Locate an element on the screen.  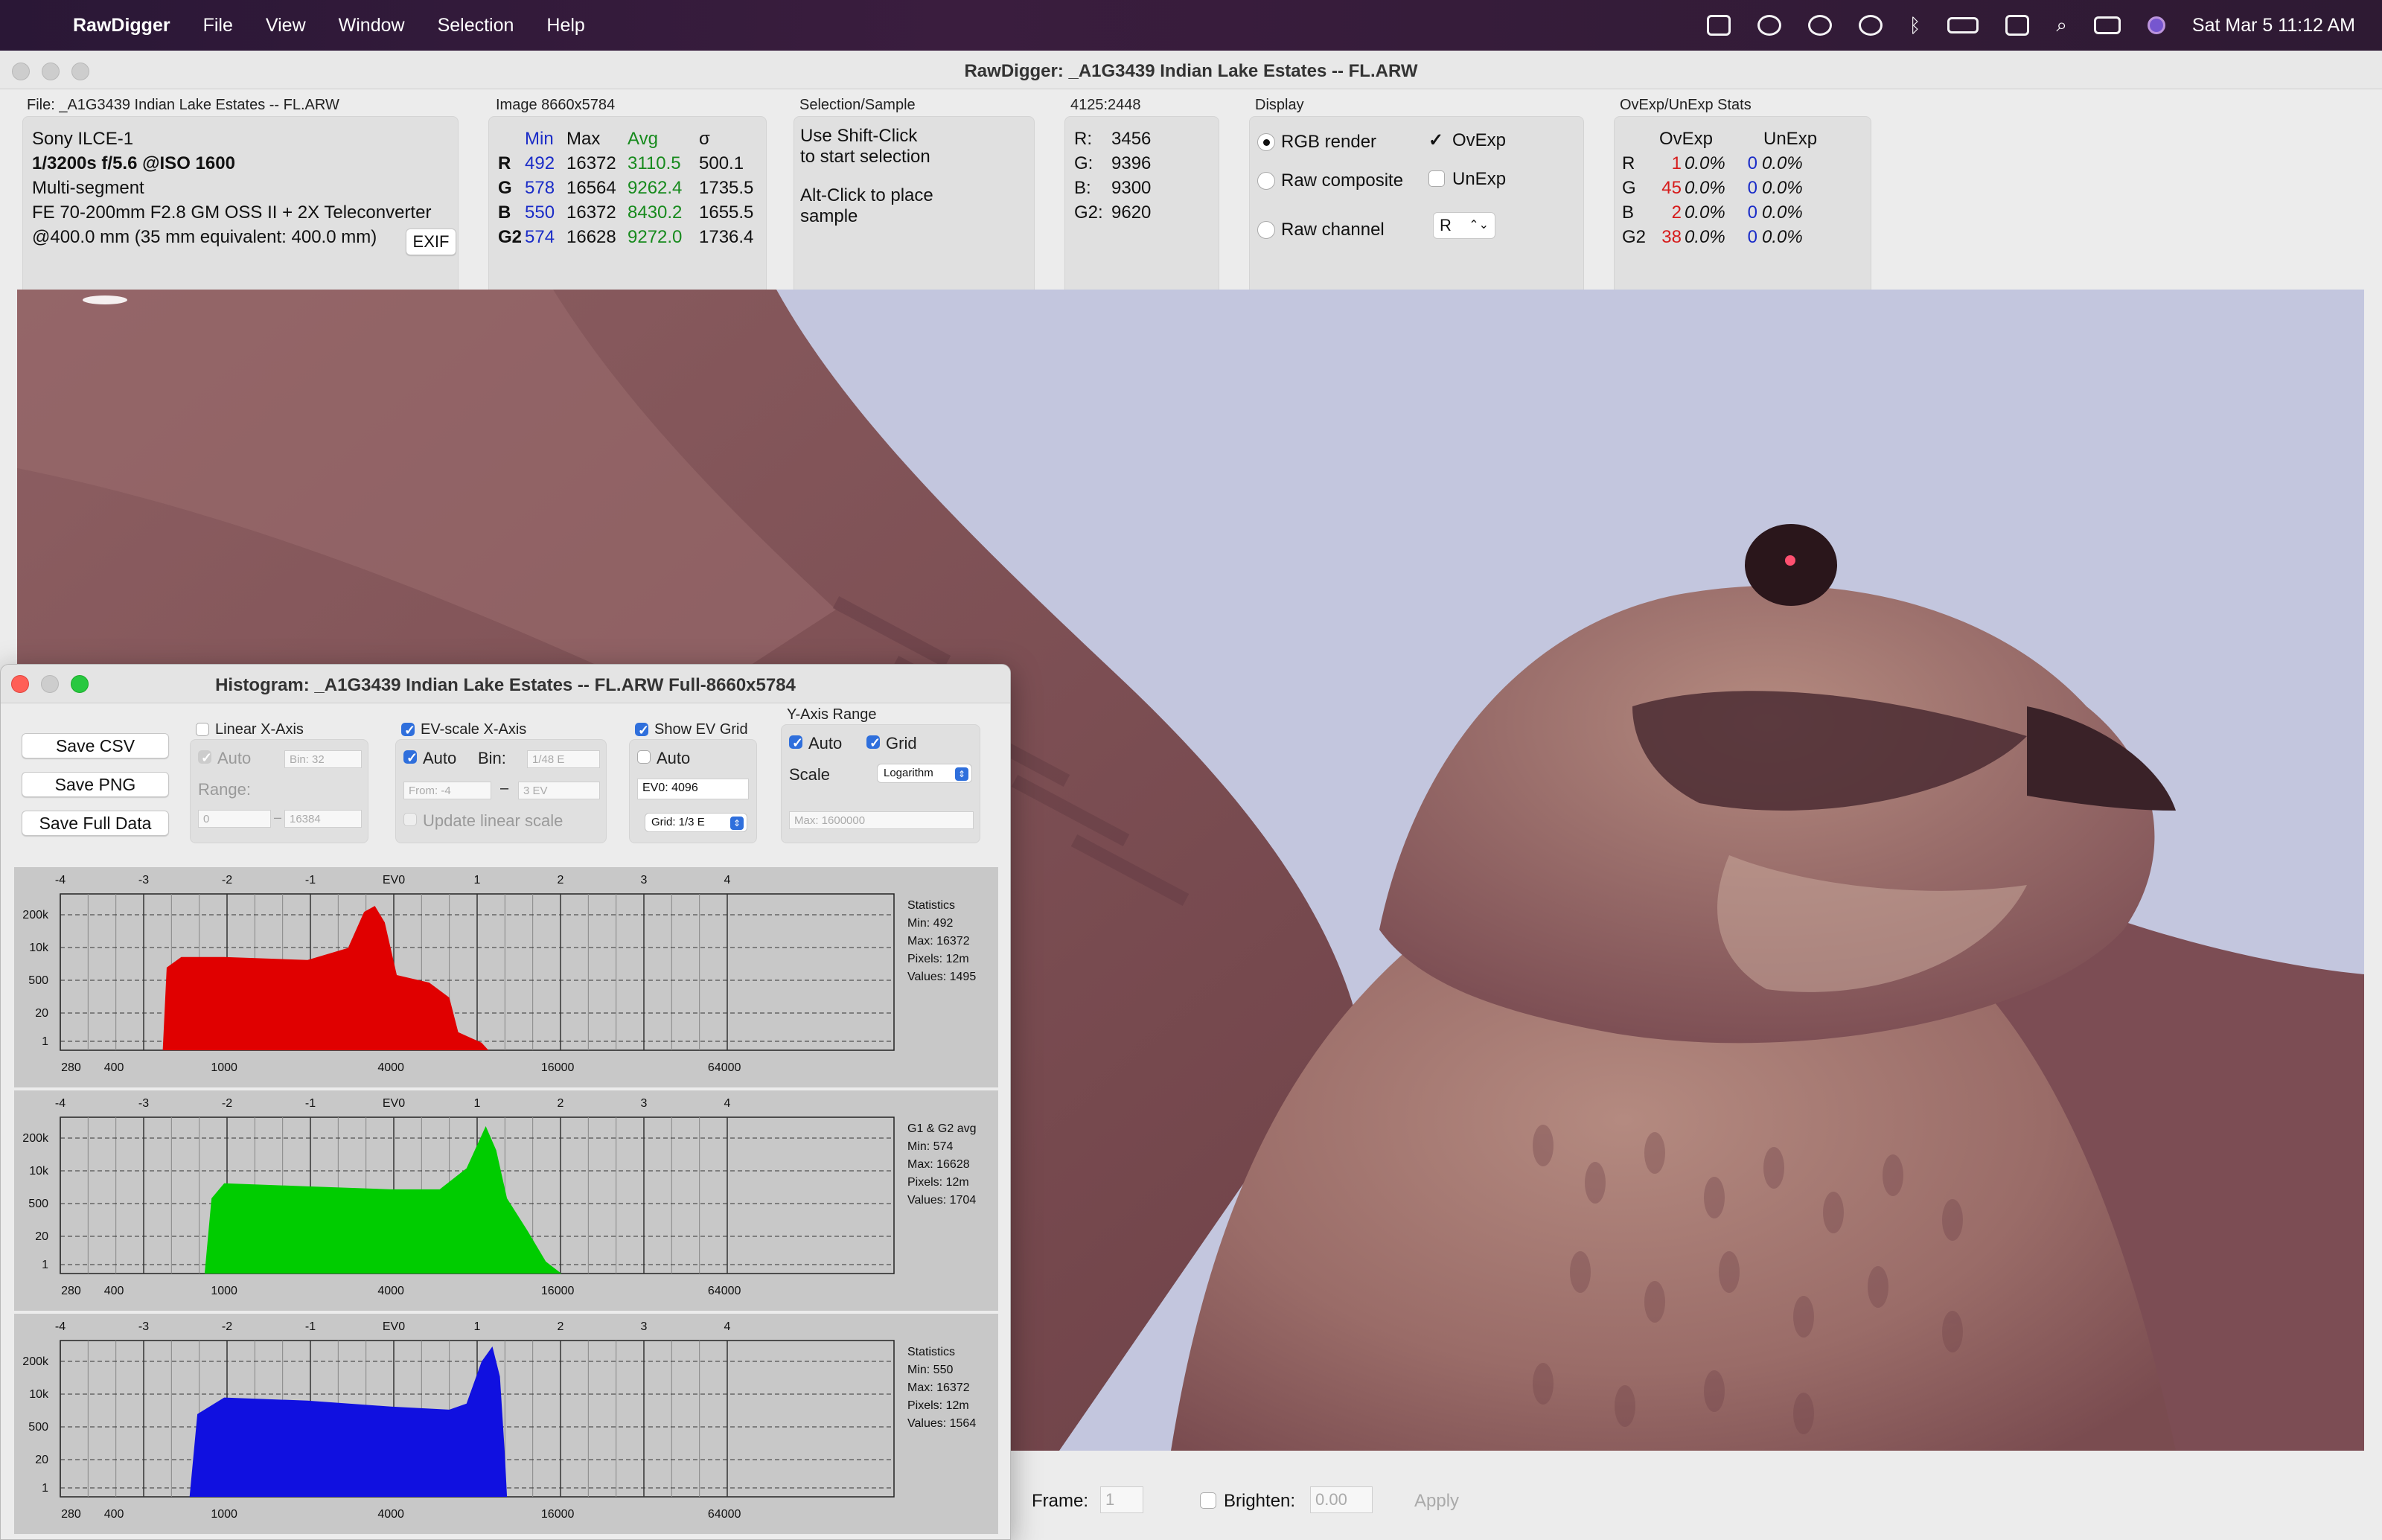
linear-auto-checkbox is located at coordinates (205, 758).